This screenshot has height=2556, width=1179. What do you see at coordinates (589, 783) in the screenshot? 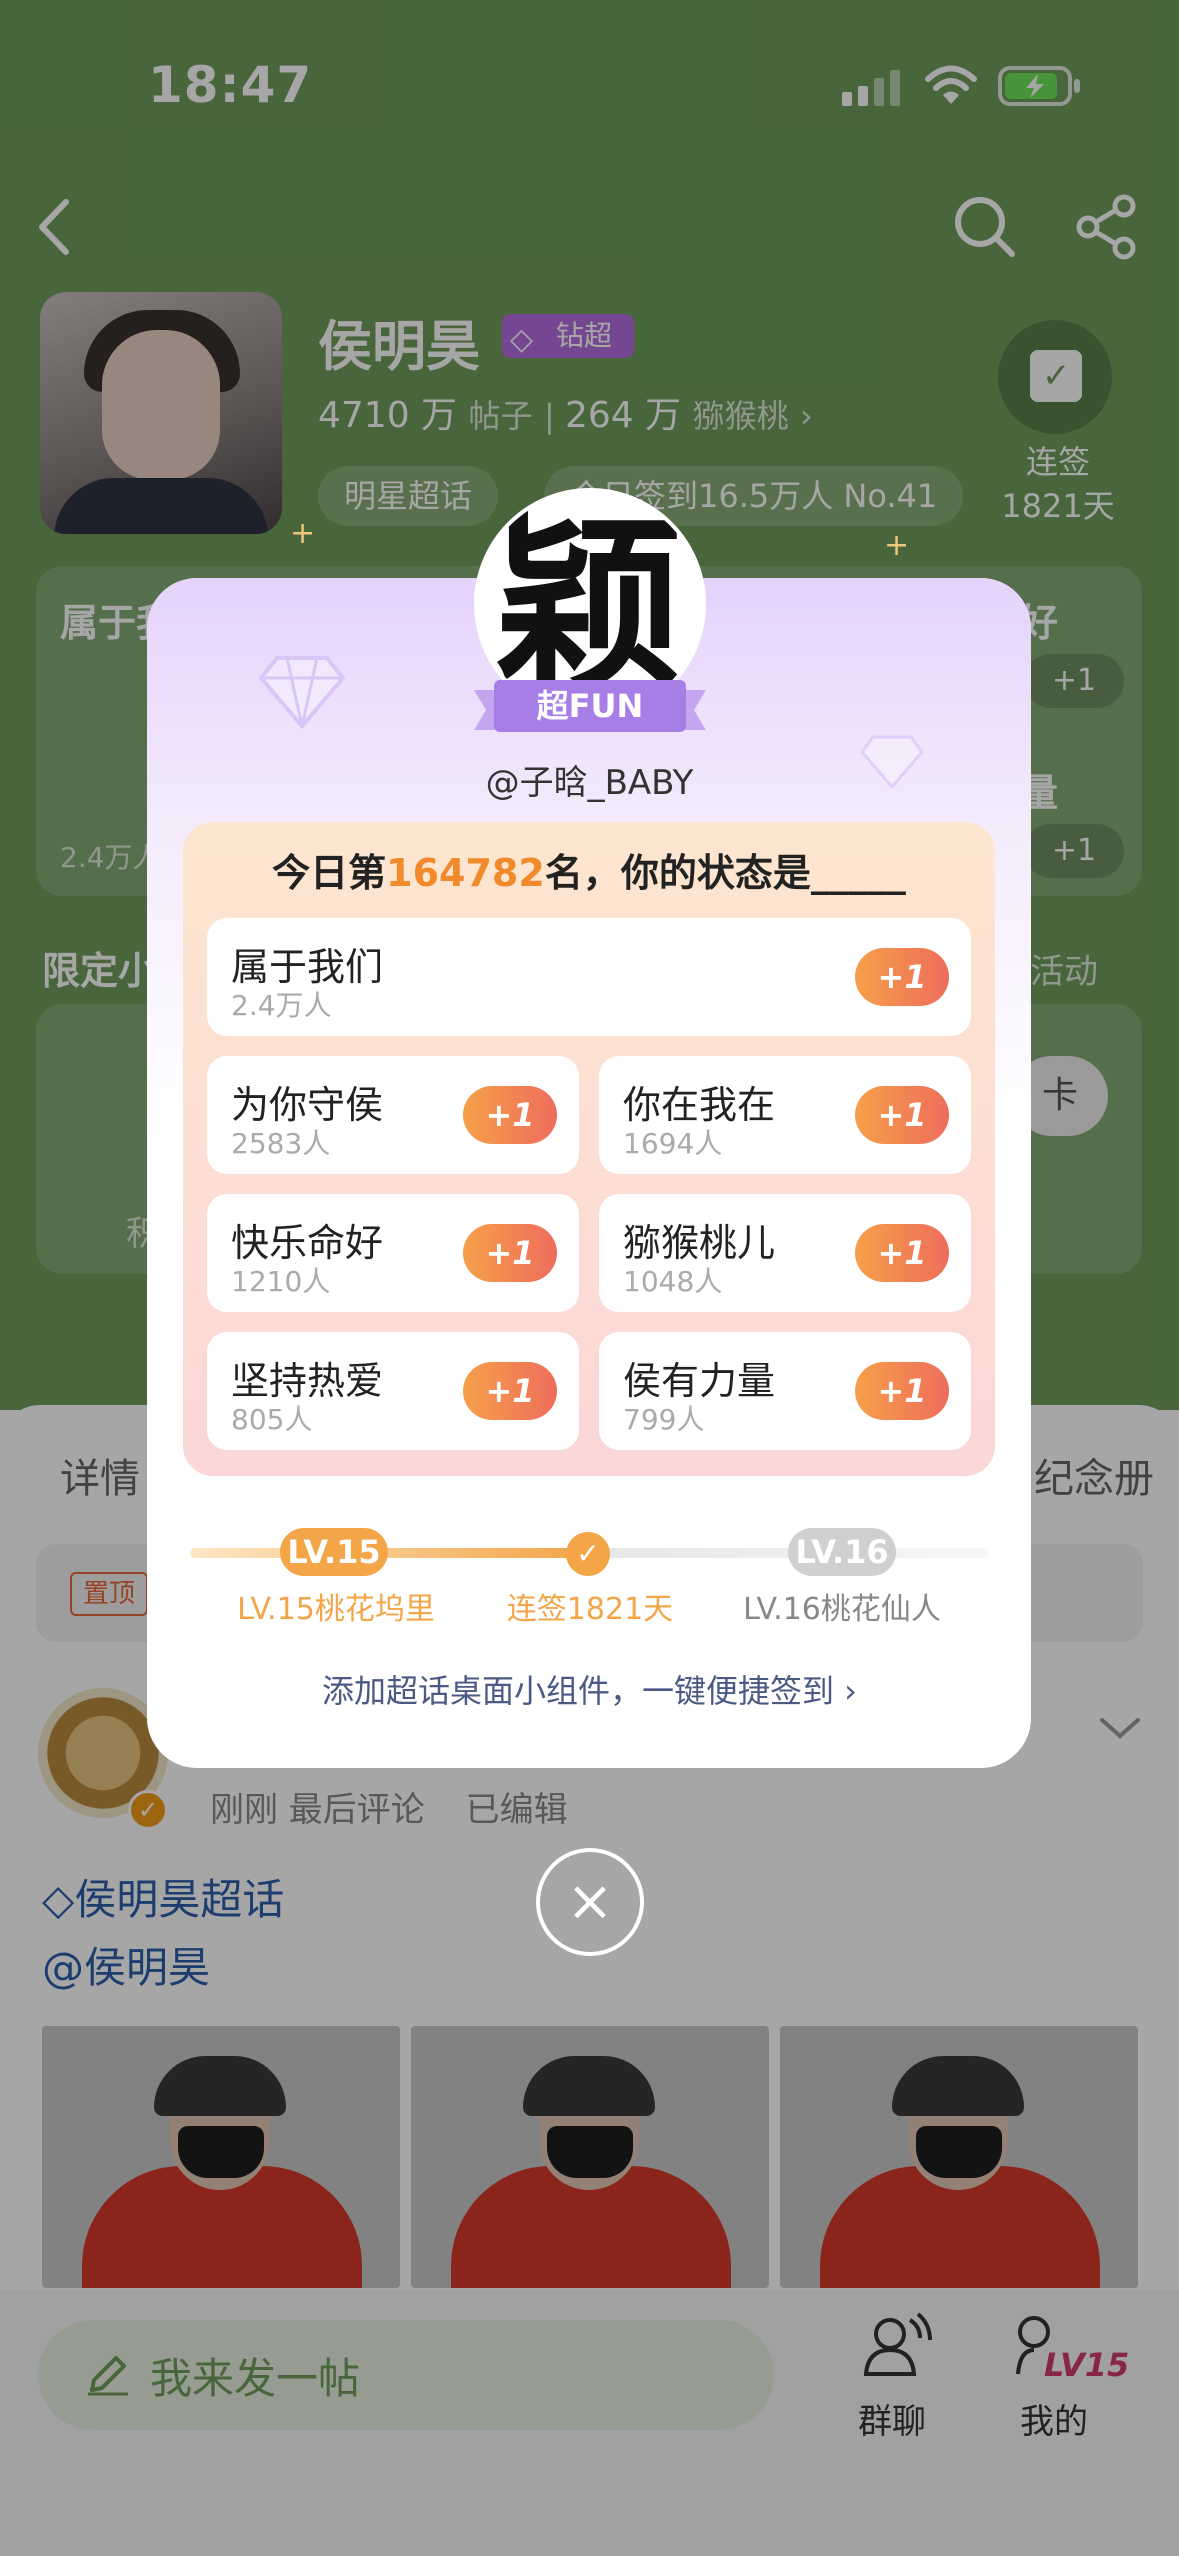
I see `modal-username: @子晗_BABY` at bounding box center [589, 783].